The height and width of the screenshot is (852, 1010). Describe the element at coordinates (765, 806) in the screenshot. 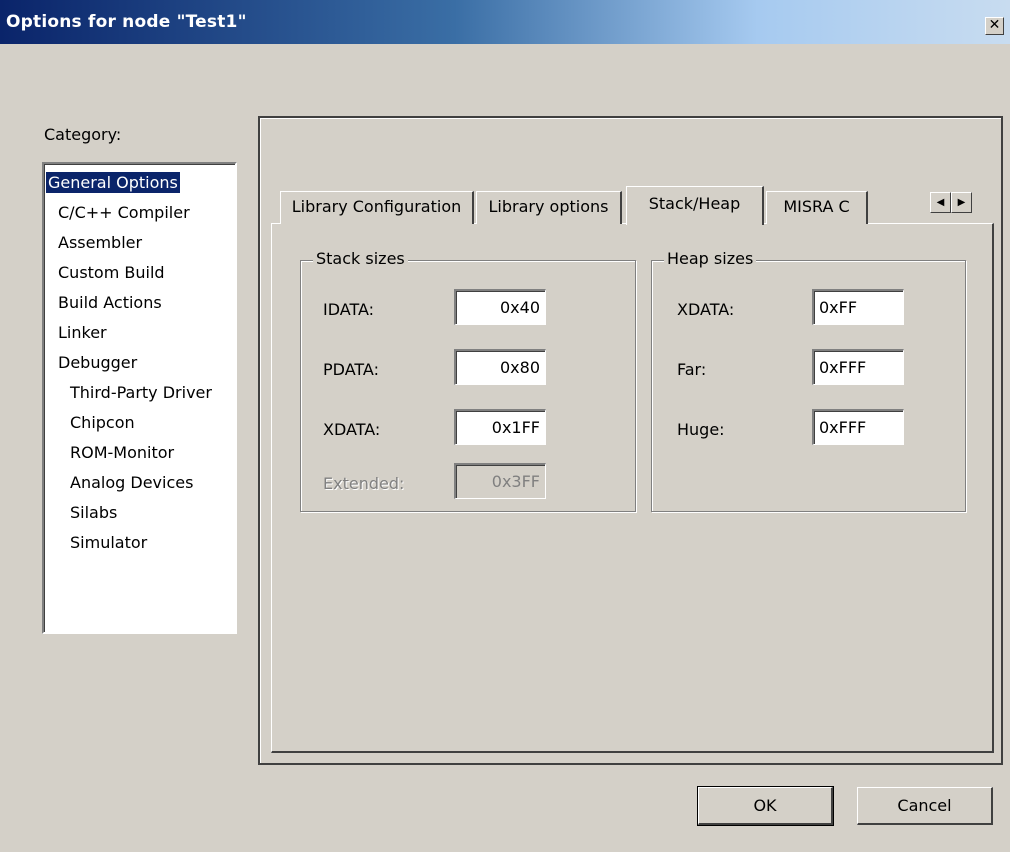

I see `ok-button: OK` at that location.